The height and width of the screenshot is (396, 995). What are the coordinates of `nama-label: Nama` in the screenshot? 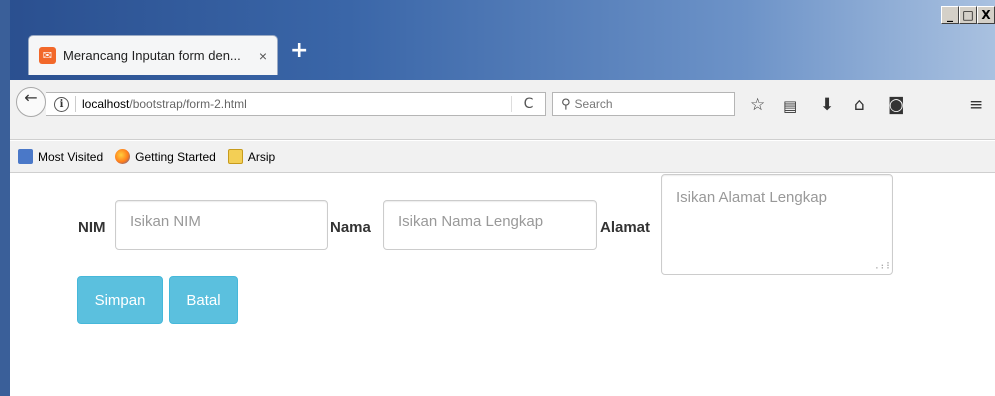 It's located at (350, 227).